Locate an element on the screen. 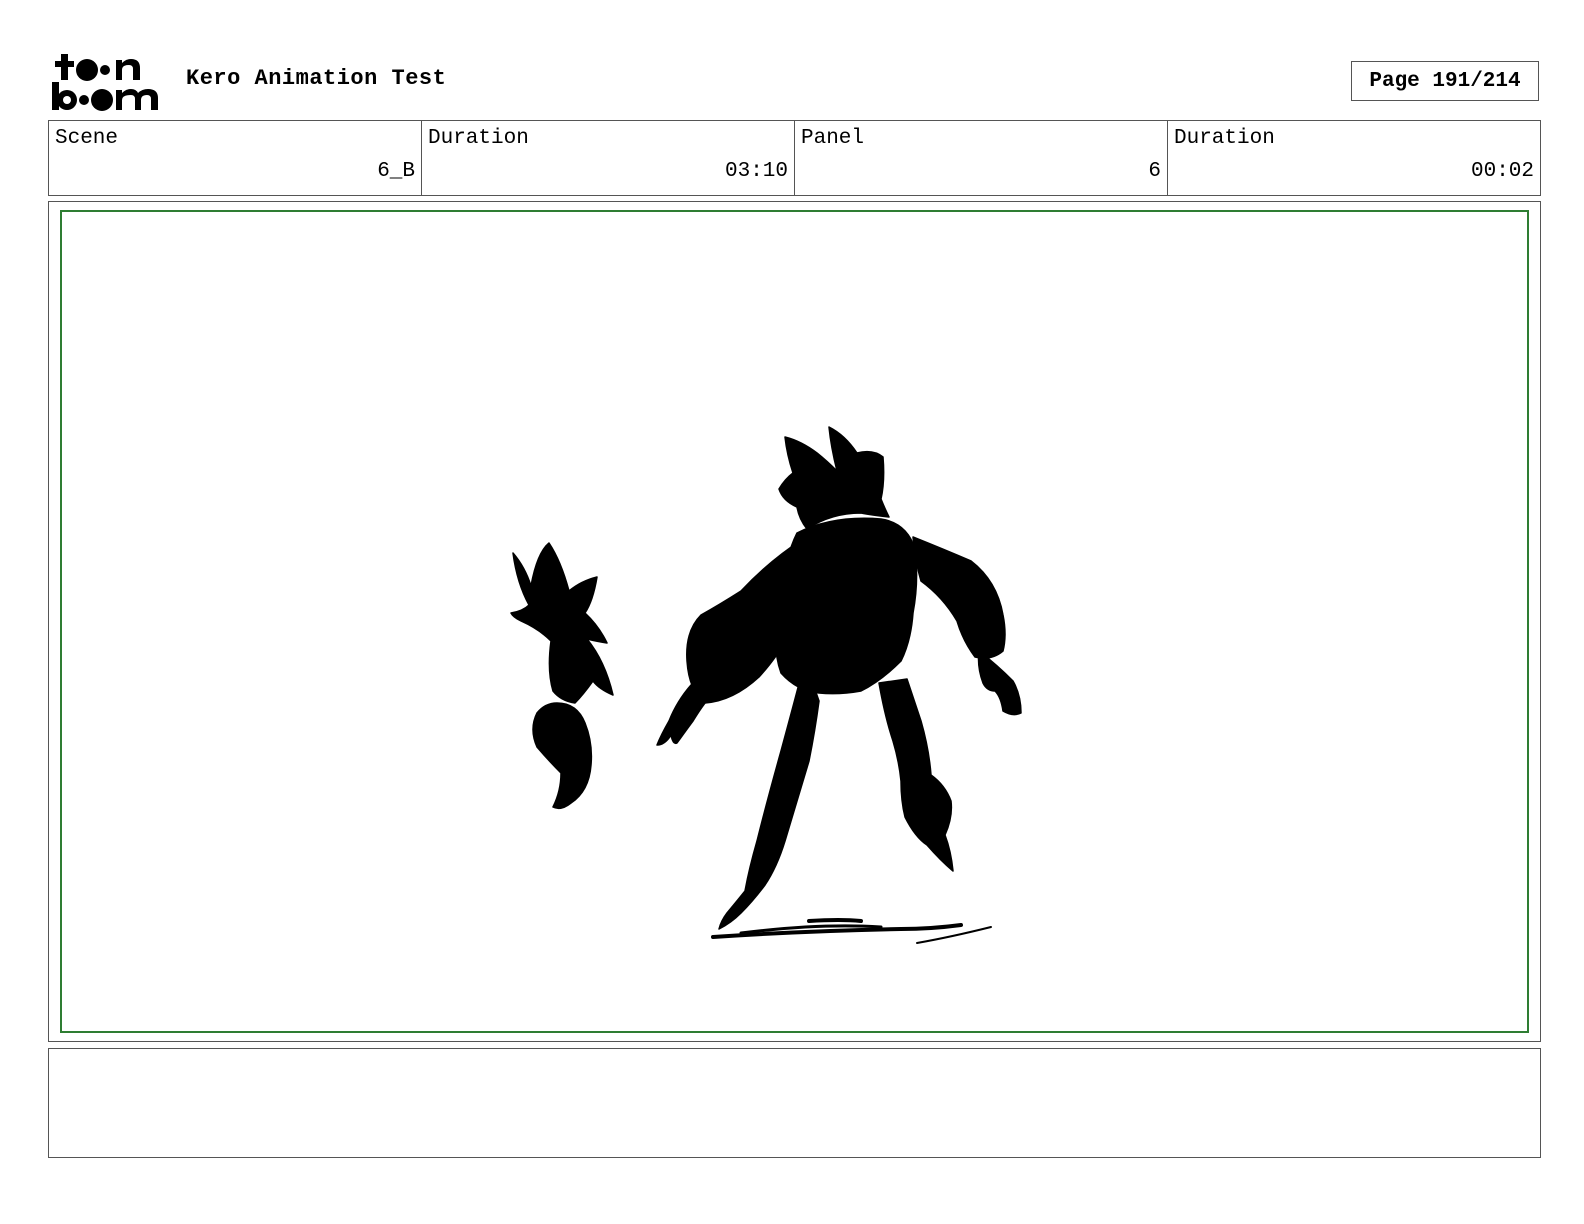 The height and width of the screenshot is (1224, 1584). panel-label: Panel is located at coordinates (833, 138).